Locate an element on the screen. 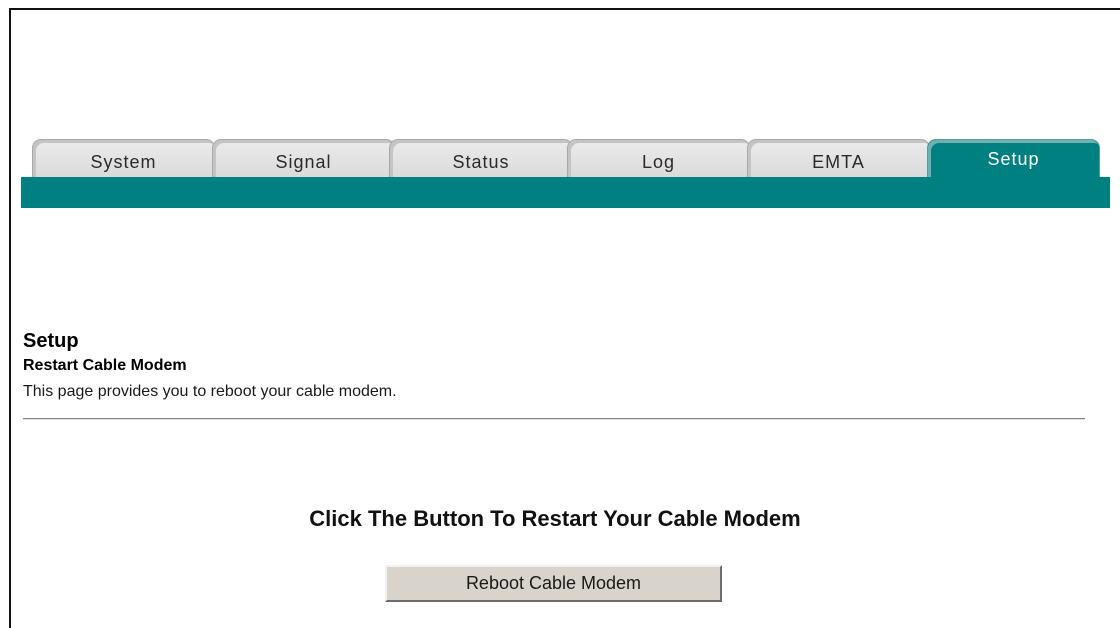 The height and width of the screenshot is (628, 1120). tab-underline-bar is located at coordinates (565, 192).